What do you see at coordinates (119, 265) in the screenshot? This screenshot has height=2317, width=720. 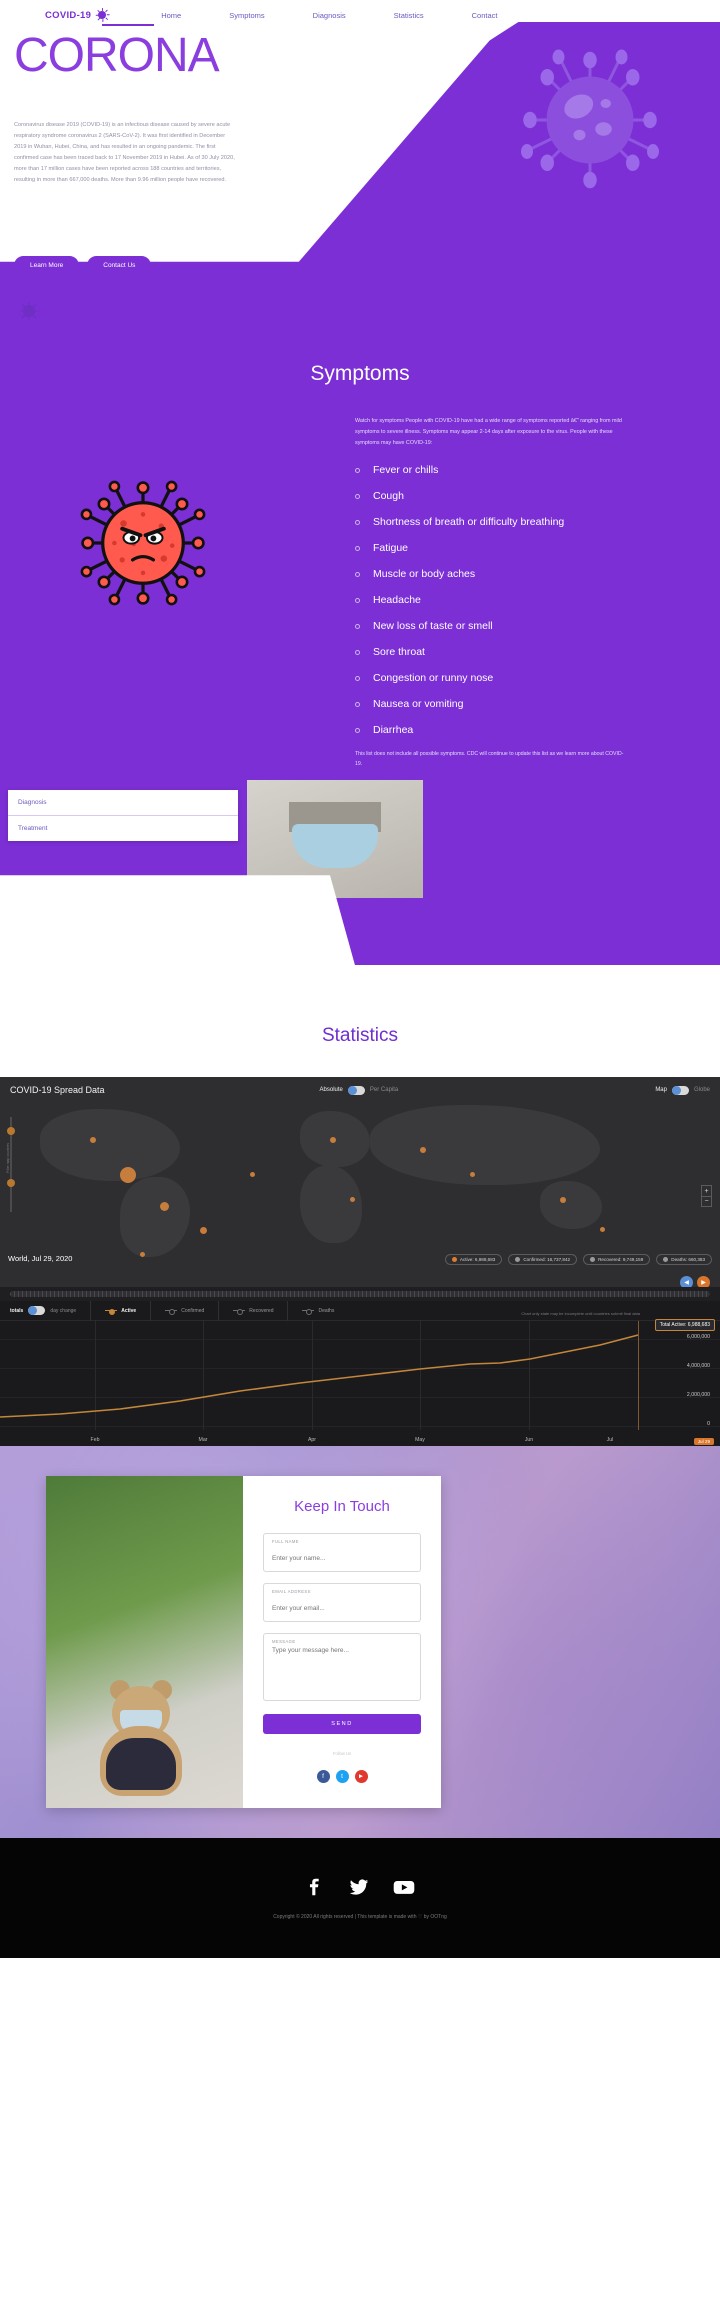 I see `contact-us-button: Contact Us` at bounding box center [119, 265].